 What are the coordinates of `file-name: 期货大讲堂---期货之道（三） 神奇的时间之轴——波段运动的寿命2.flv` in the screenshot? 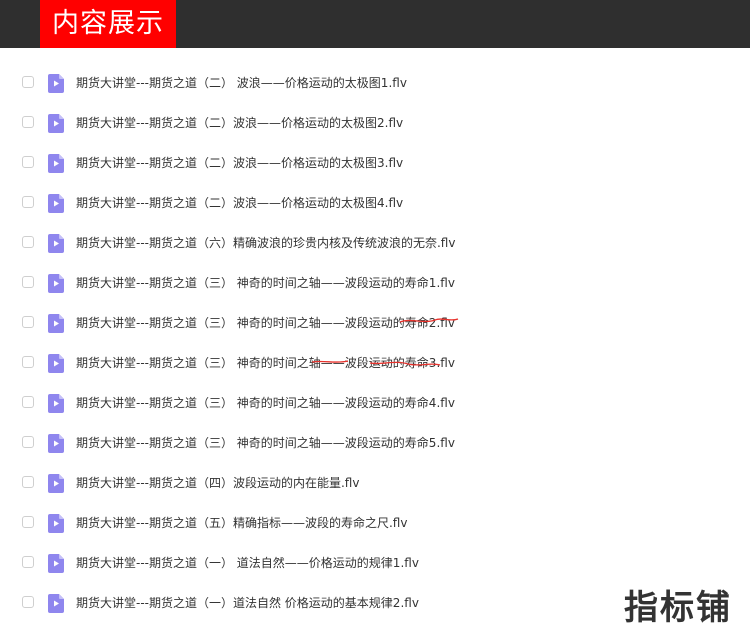 It's located at (265, 323).